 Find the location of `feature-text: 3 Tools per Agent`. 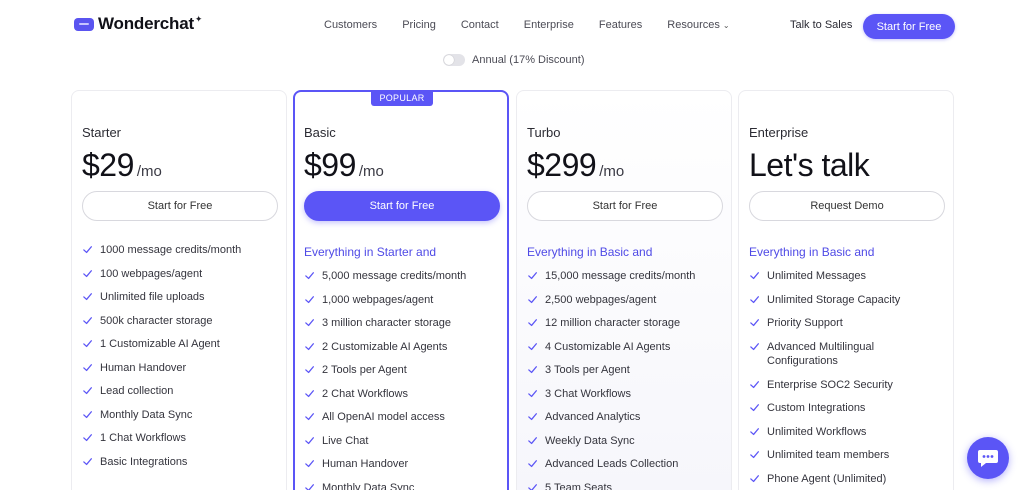

feature-text: 3 Tools per Agent is located at coordinates (587, 370).